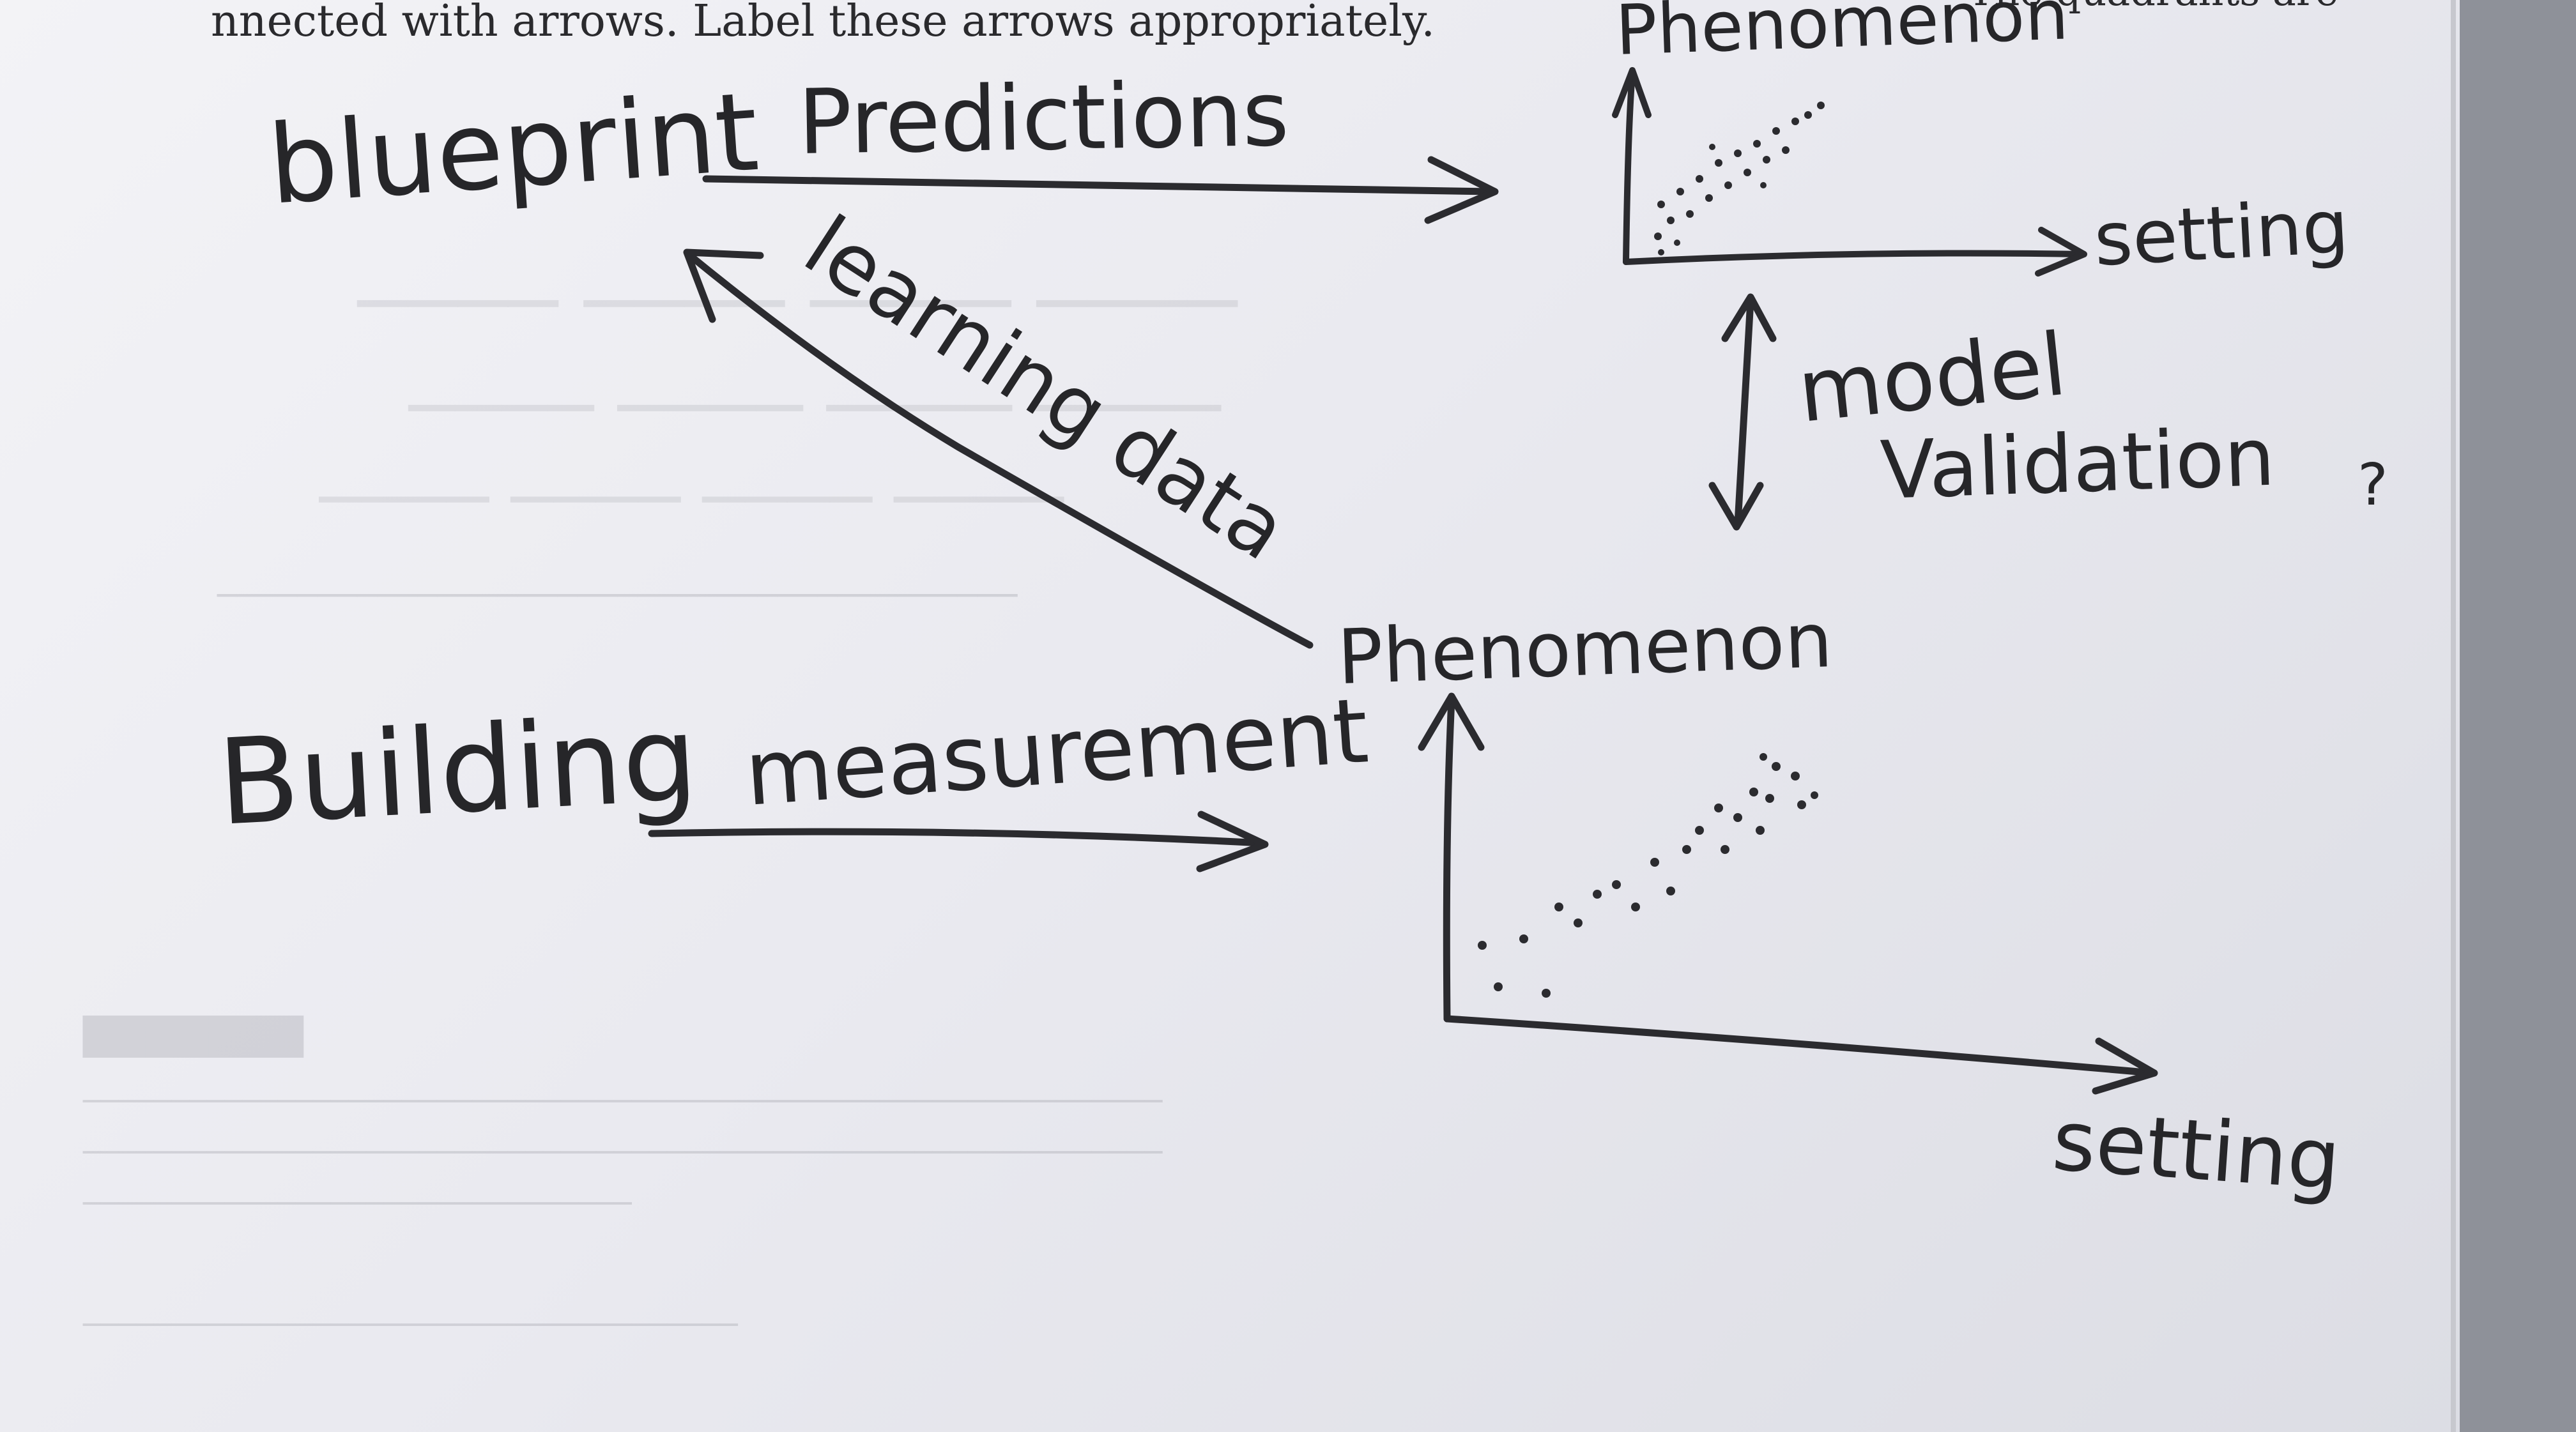 This screenshot has height=1432, width=2576. I want to click on top-plot, so click(1849, 172).